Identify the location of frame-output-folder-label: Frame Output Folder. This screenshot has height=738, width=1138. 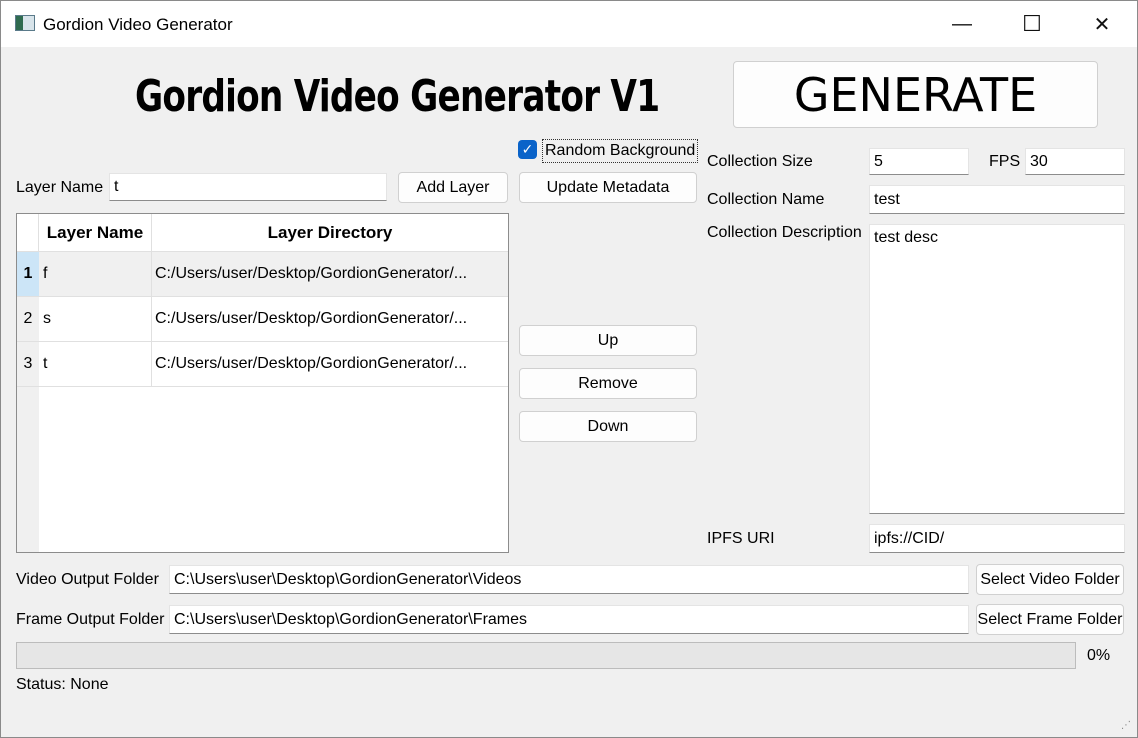
(90, 619).